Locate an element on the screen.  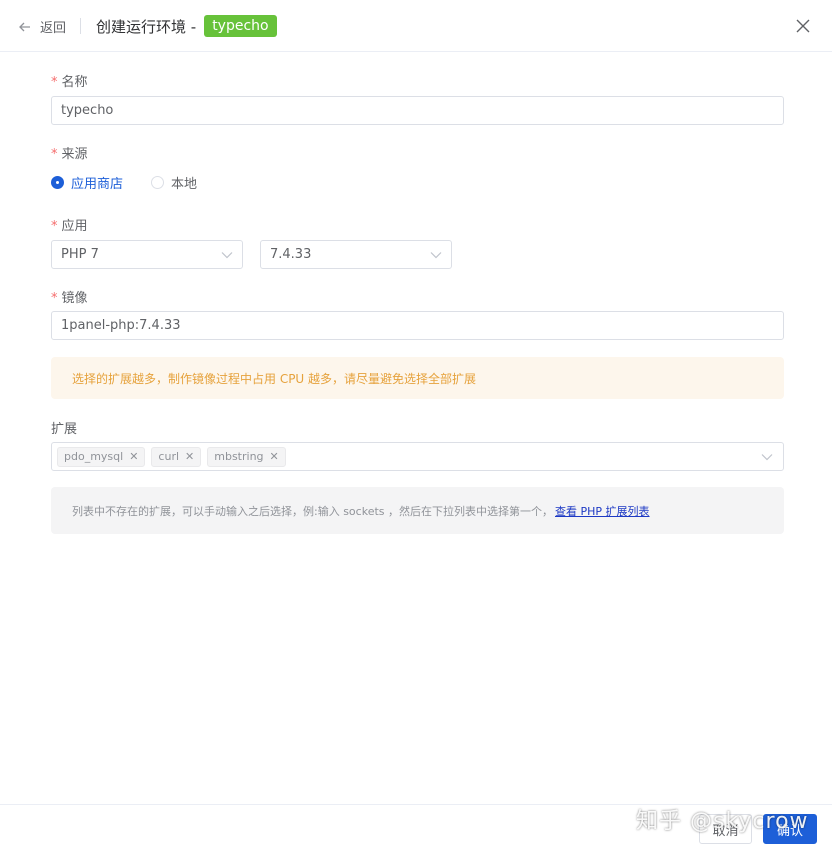
app-select: PHP 7 is located at coordinates (147, 254).